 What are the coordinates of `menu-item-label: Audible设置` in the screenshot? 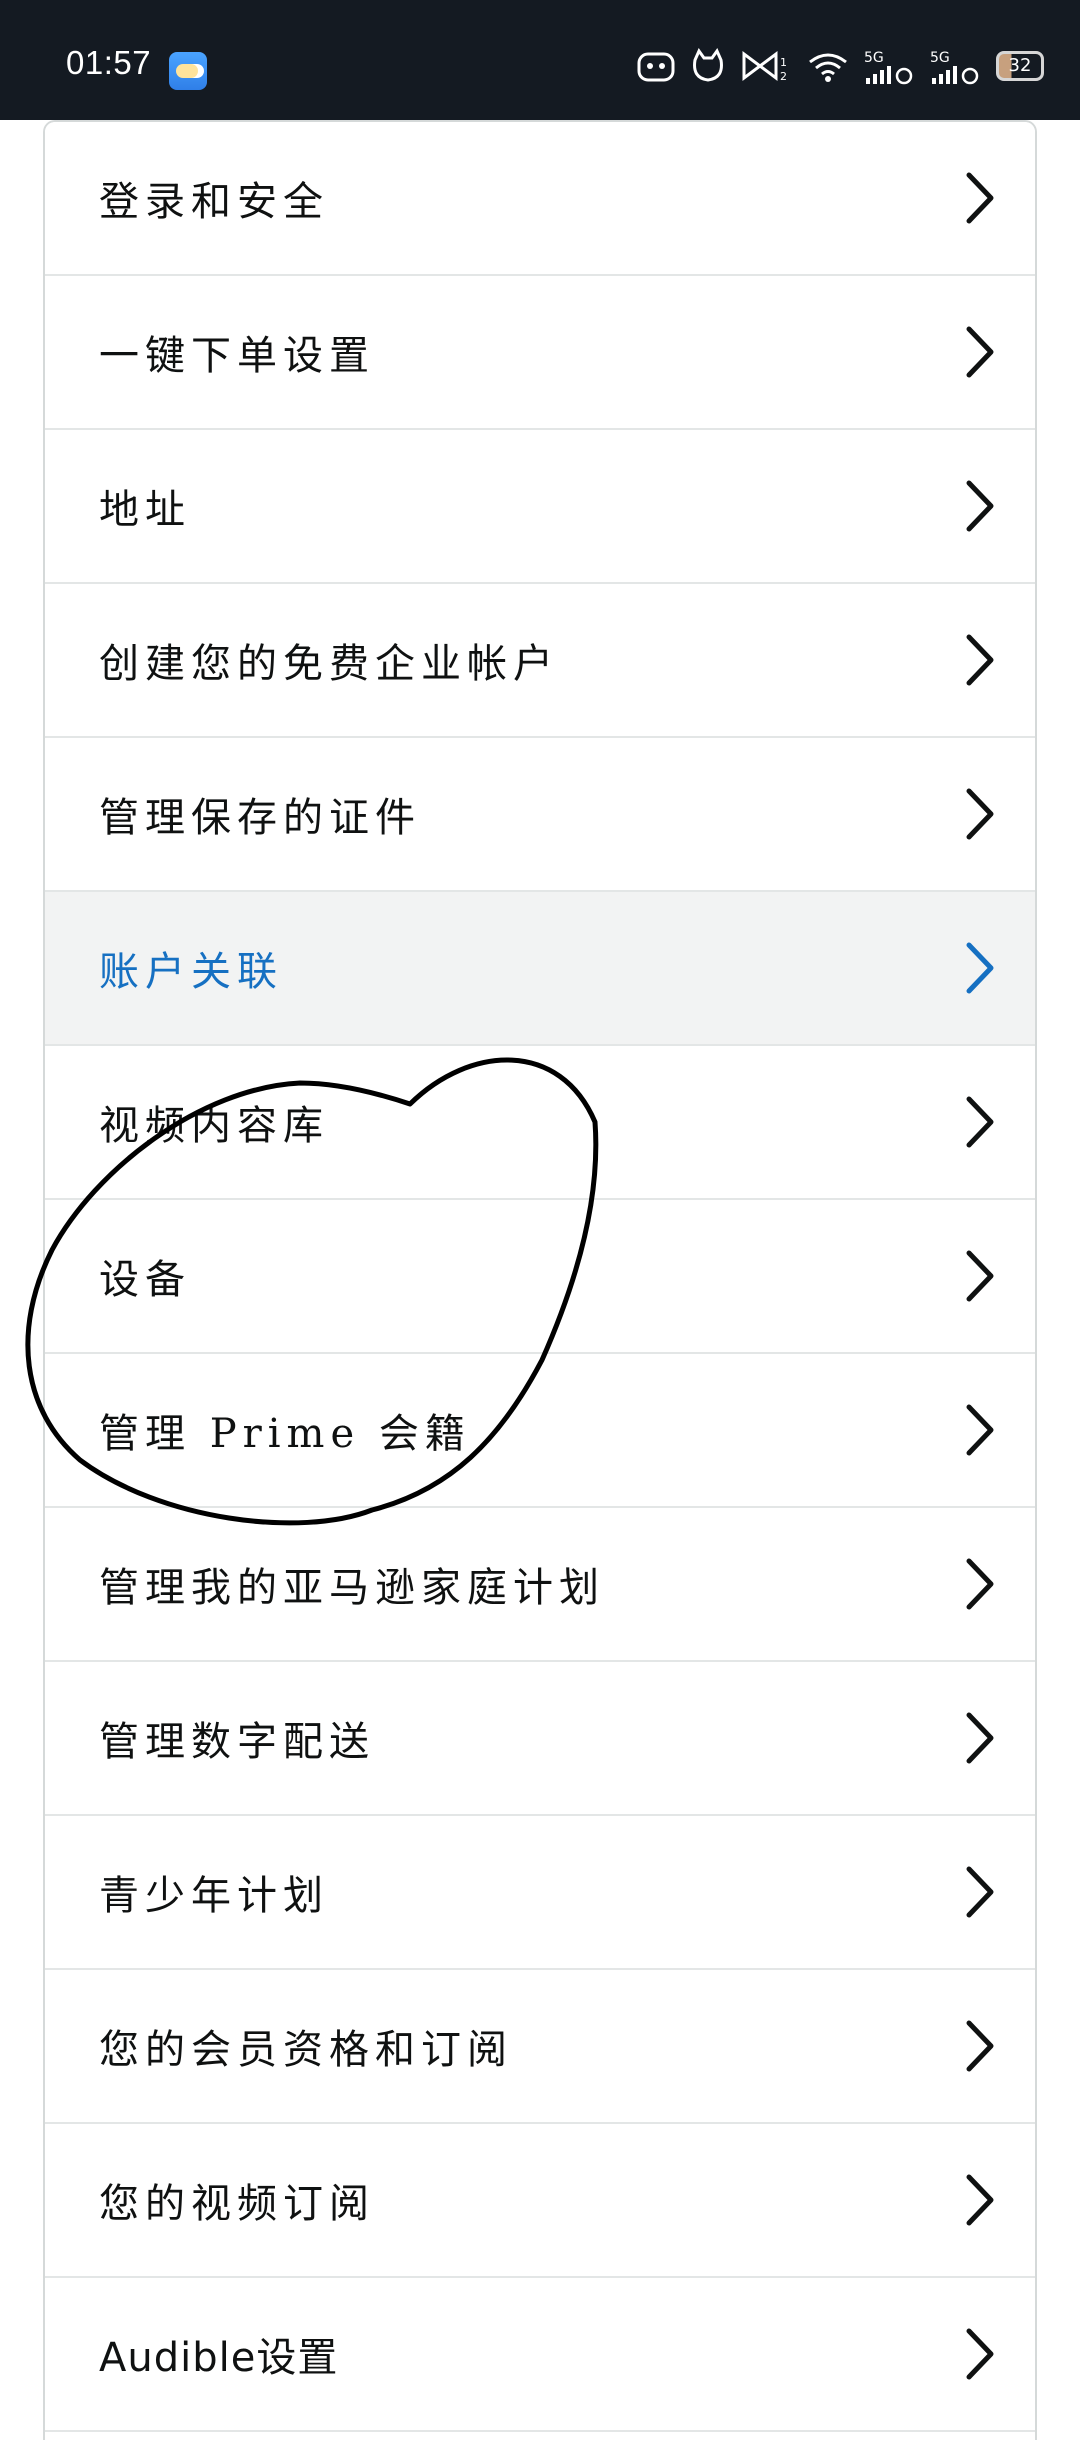 It's located at (219, 2358).